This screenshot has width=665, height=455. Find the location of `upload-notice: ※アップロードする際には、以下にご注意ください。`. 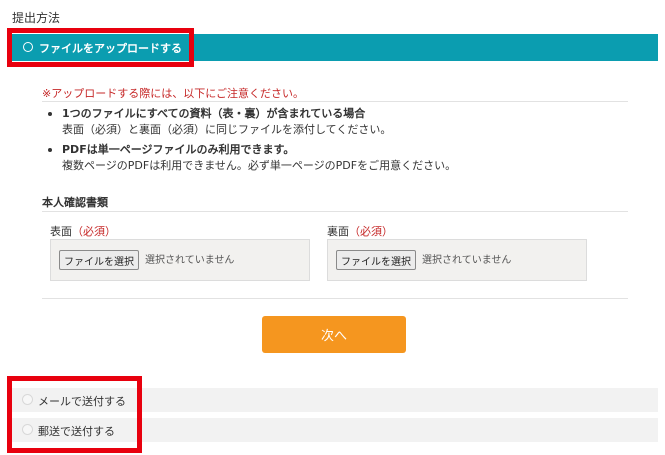

upload-notice: ※アップロードする際には、以下にご注意ください。 is located at coordinates (173, 93).